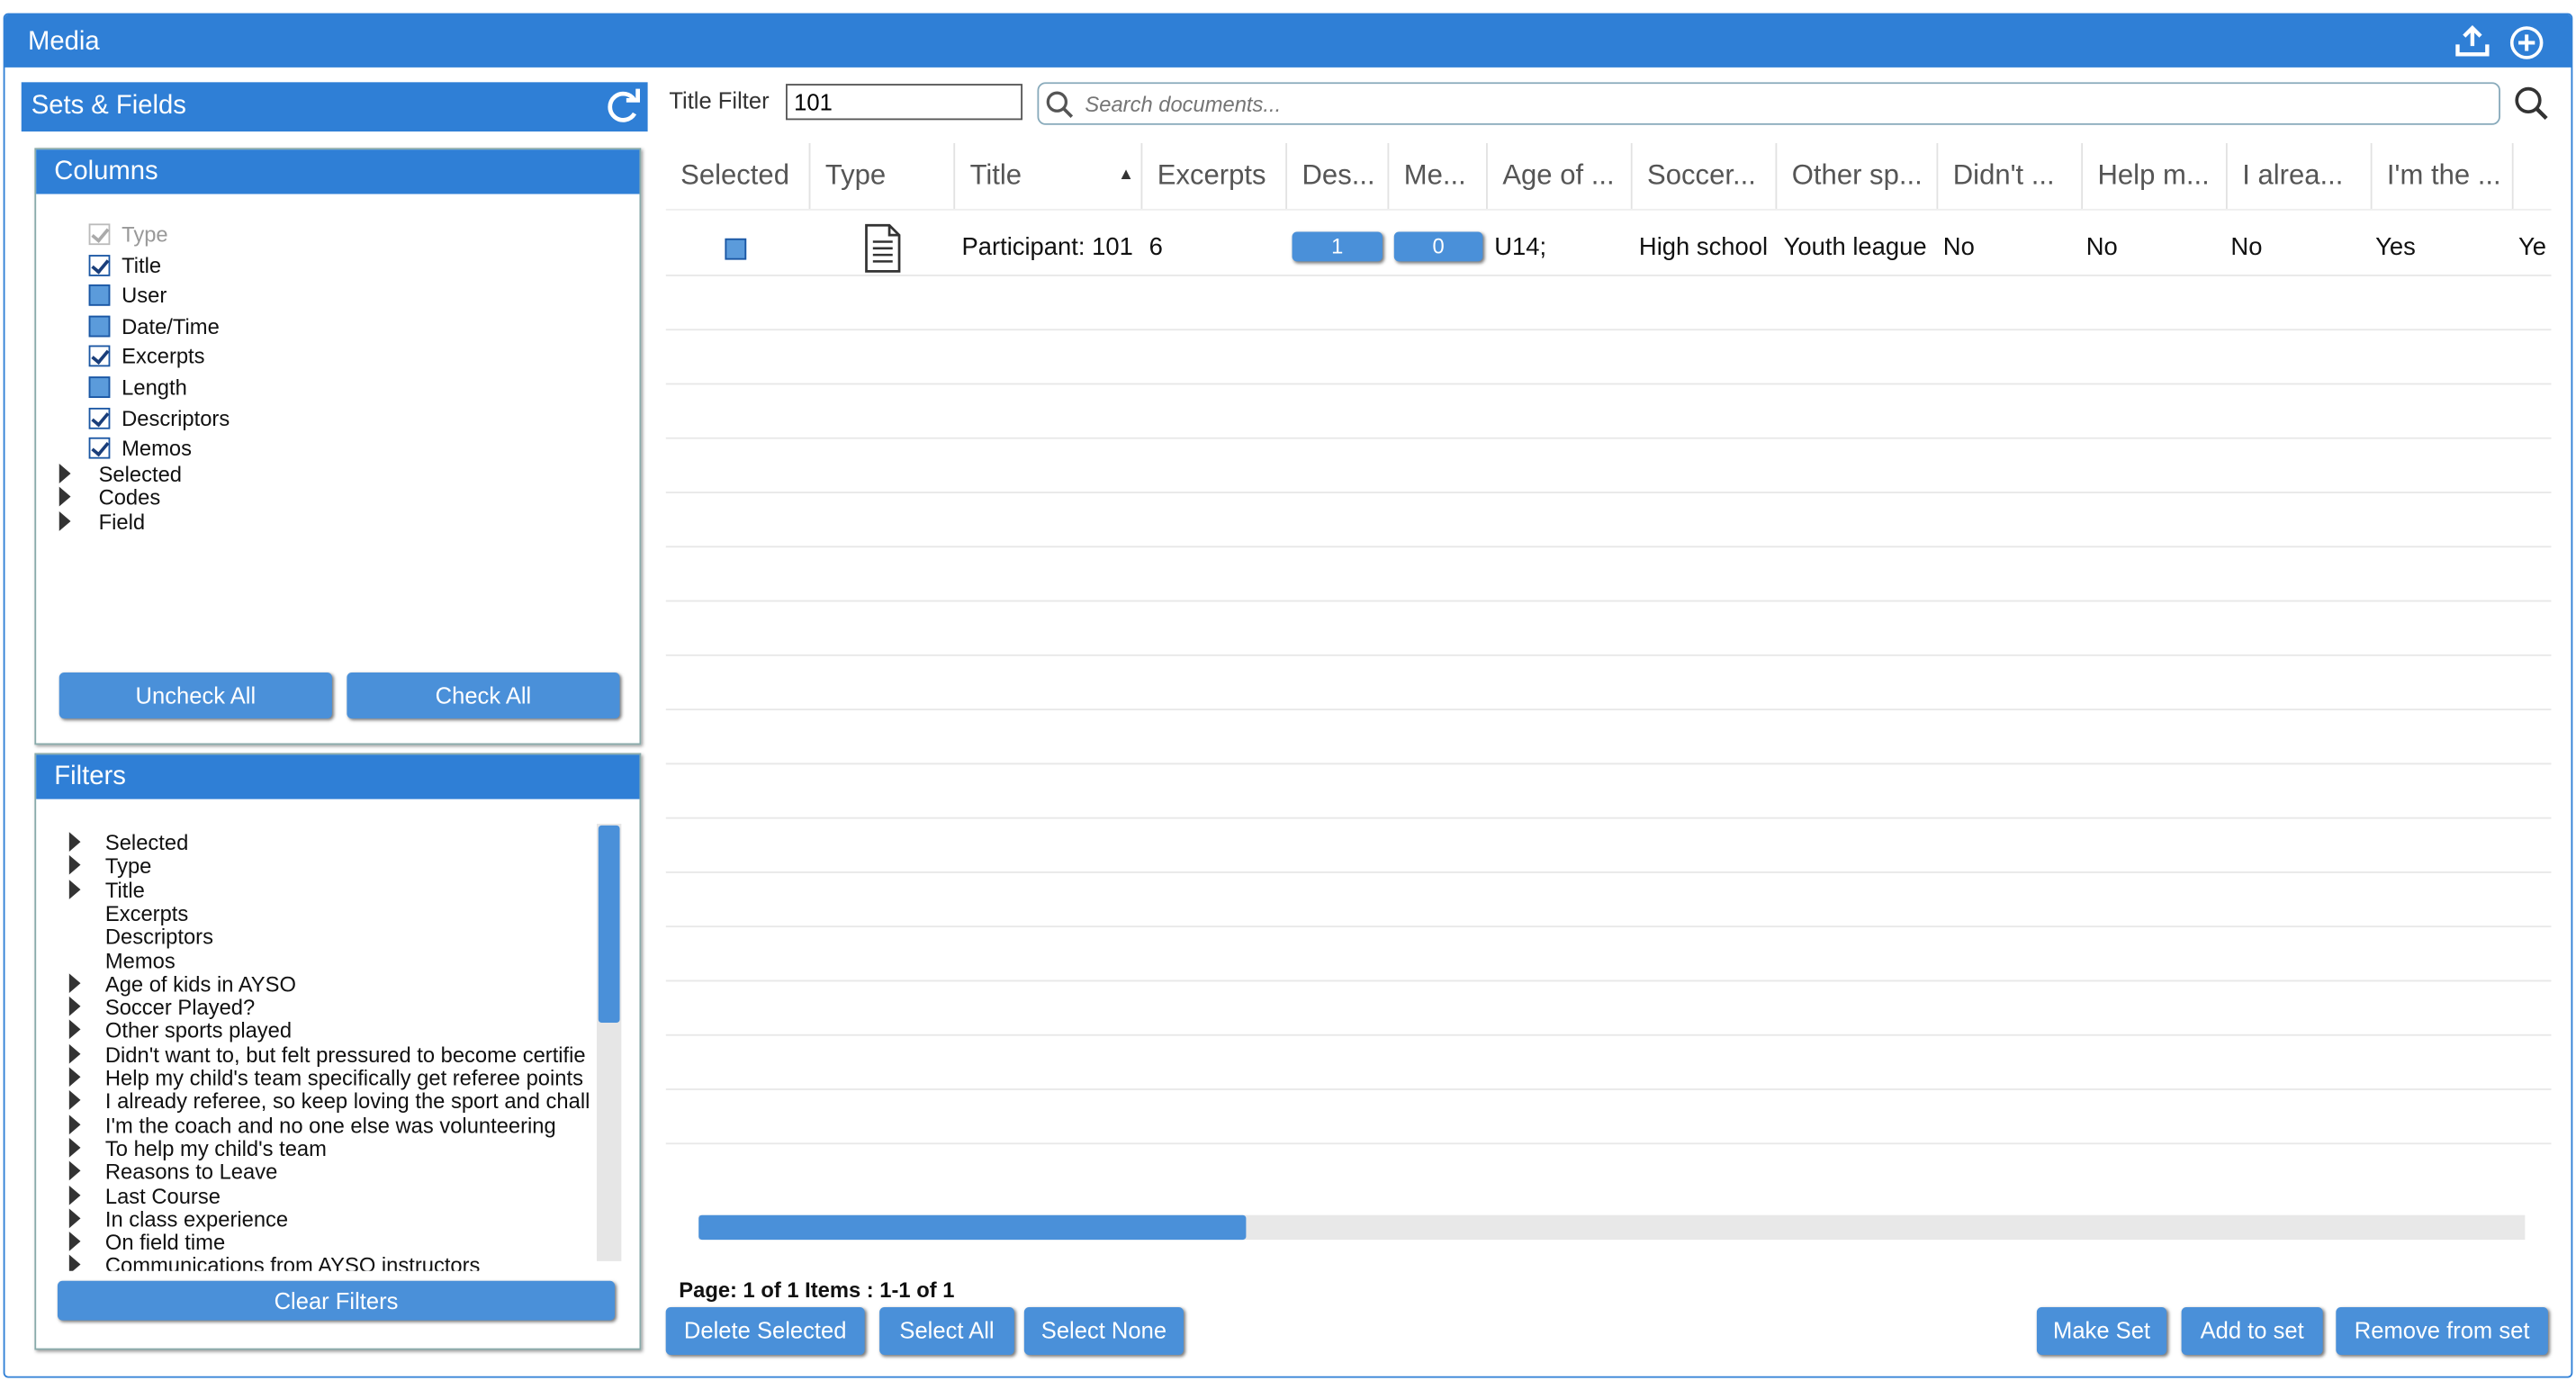  What do you see at coordinates (331, 1172) in the screenshot?
I see `filter-item: Reasons to Leave` at bounding box center [331, 1172].